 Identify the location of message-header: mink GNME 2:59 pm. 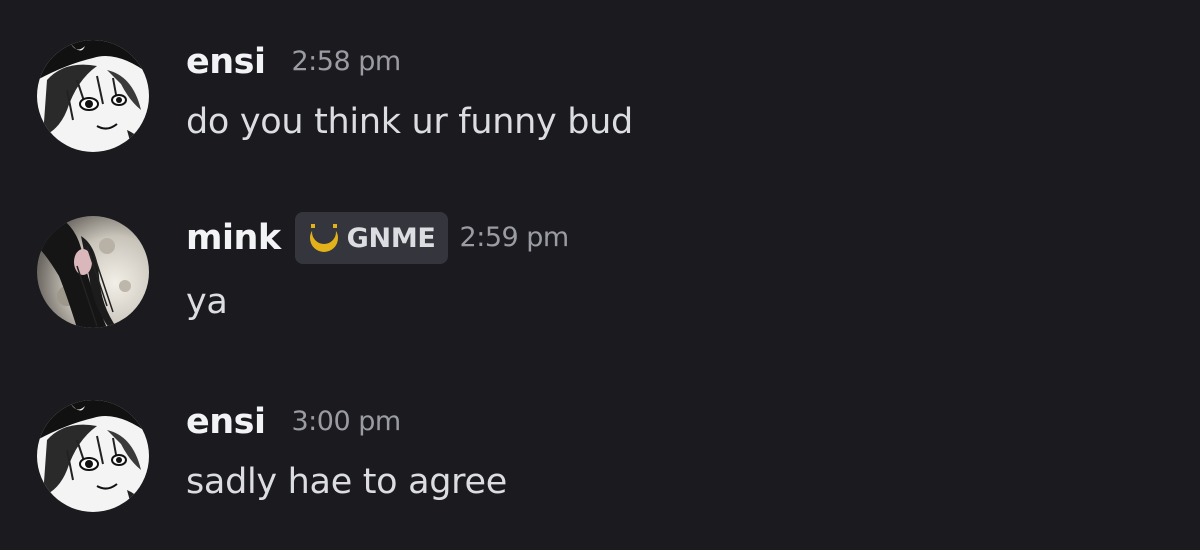
(378, 238).